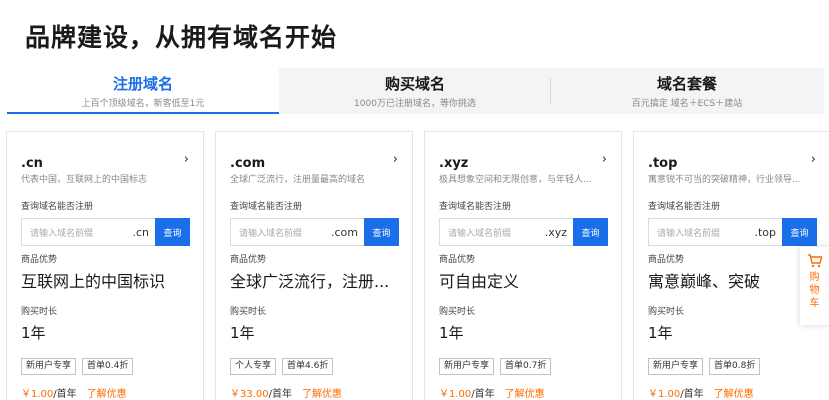 The width and height of the screenshot is (829, 400). I want to click on page-title: 品牌建设，从拥有域名开始, so click(181, 37).